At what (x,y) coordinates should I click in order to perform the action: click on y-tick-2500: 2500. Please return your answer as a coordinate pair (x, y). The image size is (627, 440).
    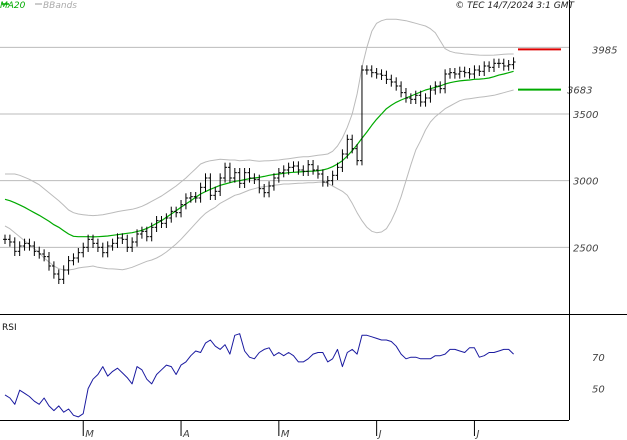
    Looking at the image, I should click on (585, 248).